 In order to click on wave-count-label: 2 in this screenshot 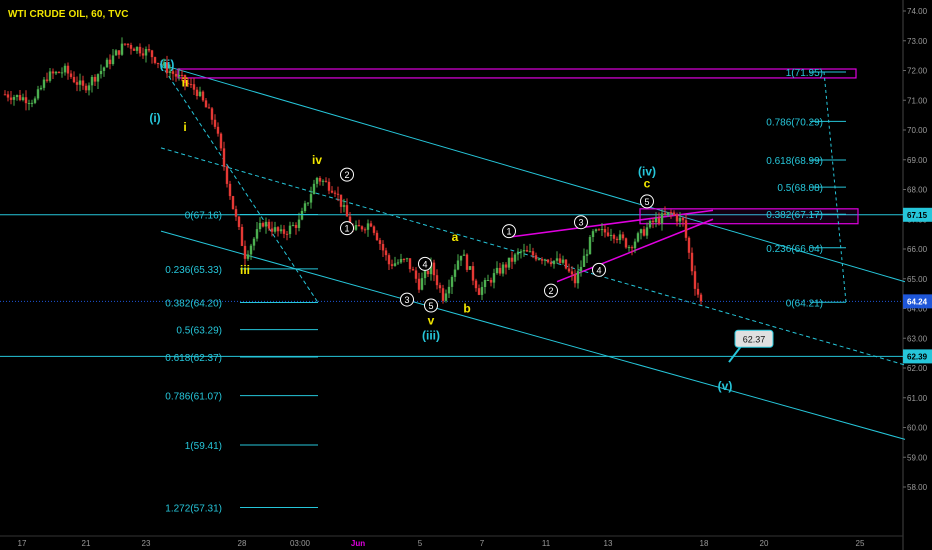, I will do `click(346, 175)`.